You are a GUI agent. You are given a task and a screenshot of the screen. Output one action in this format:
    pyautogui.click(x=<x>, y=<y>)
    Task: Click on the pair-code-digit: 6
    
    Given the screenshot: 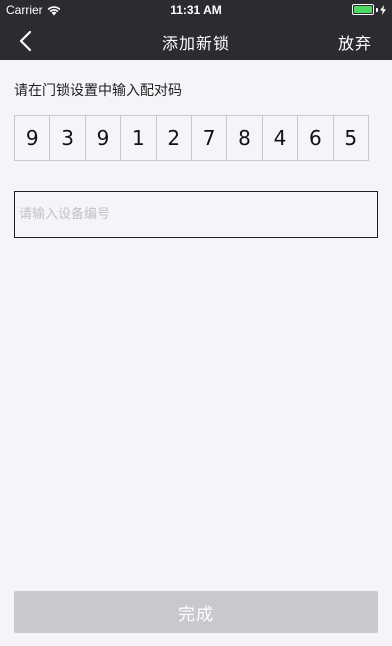 What is the action you would take?
    pyautogui.click(x=315, y=138)
    